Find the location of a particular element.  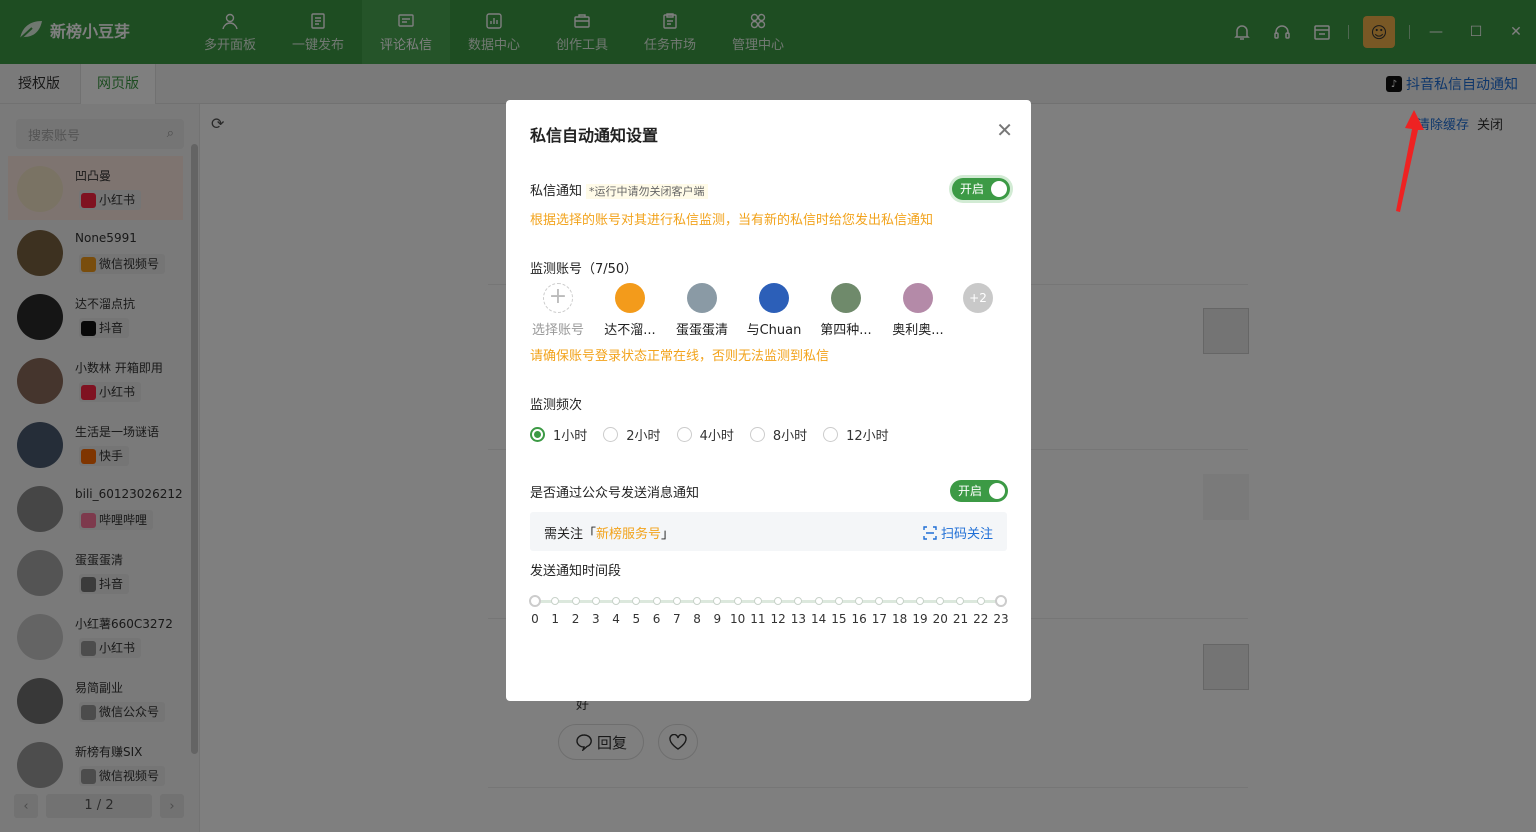

wechat-notify-toggle: 开启 is located at coordinates (979, 491).